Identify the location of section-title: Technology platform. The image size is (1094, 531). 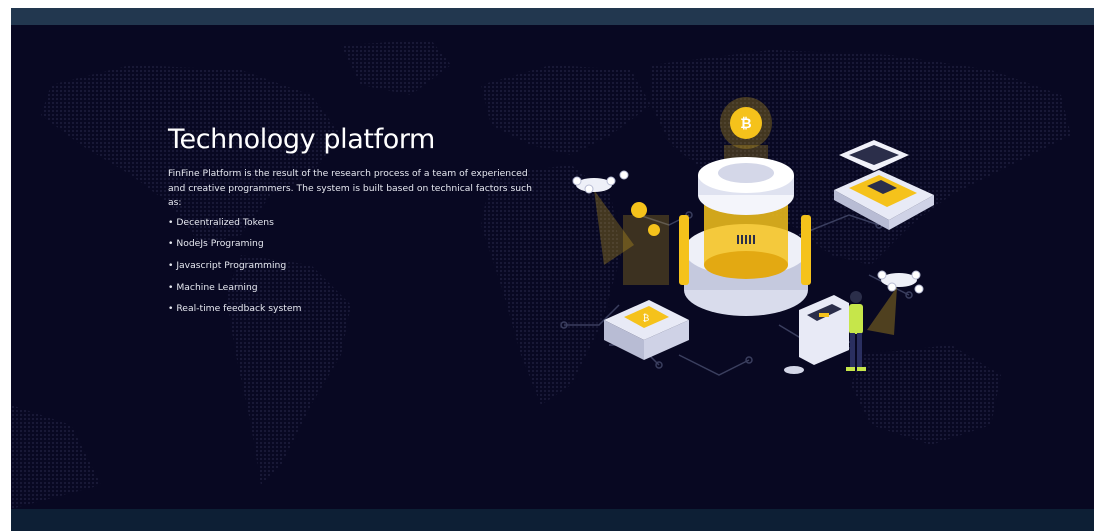
(301, 139).